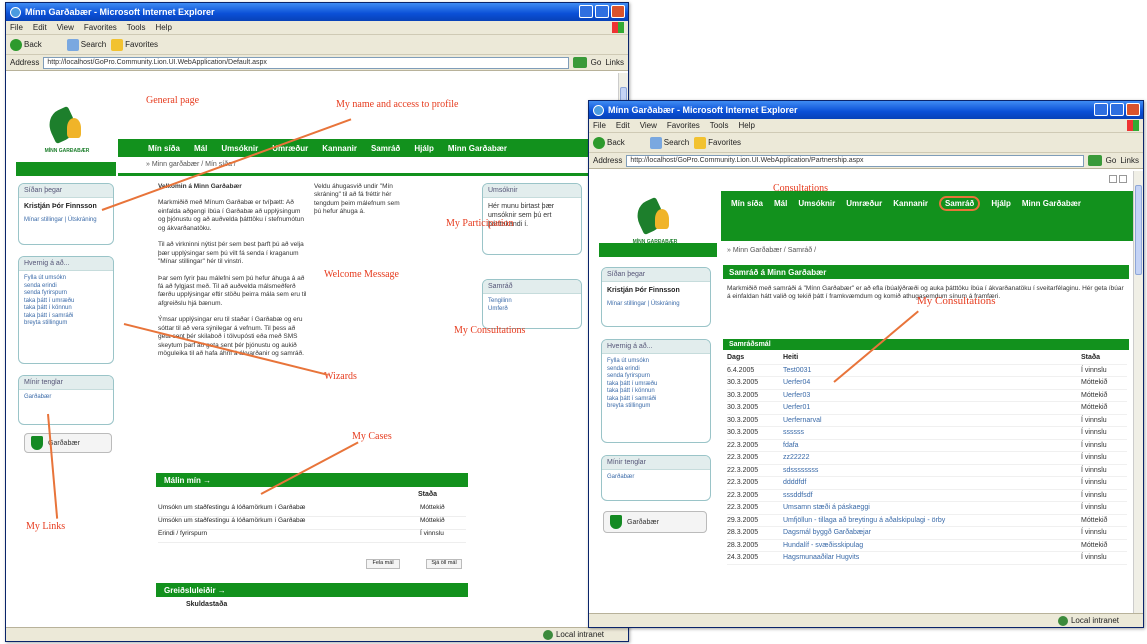  Describe the element at coordinates (312, 480) in the screenshot. I see `my-cases-header: Málin mín →` at that location.